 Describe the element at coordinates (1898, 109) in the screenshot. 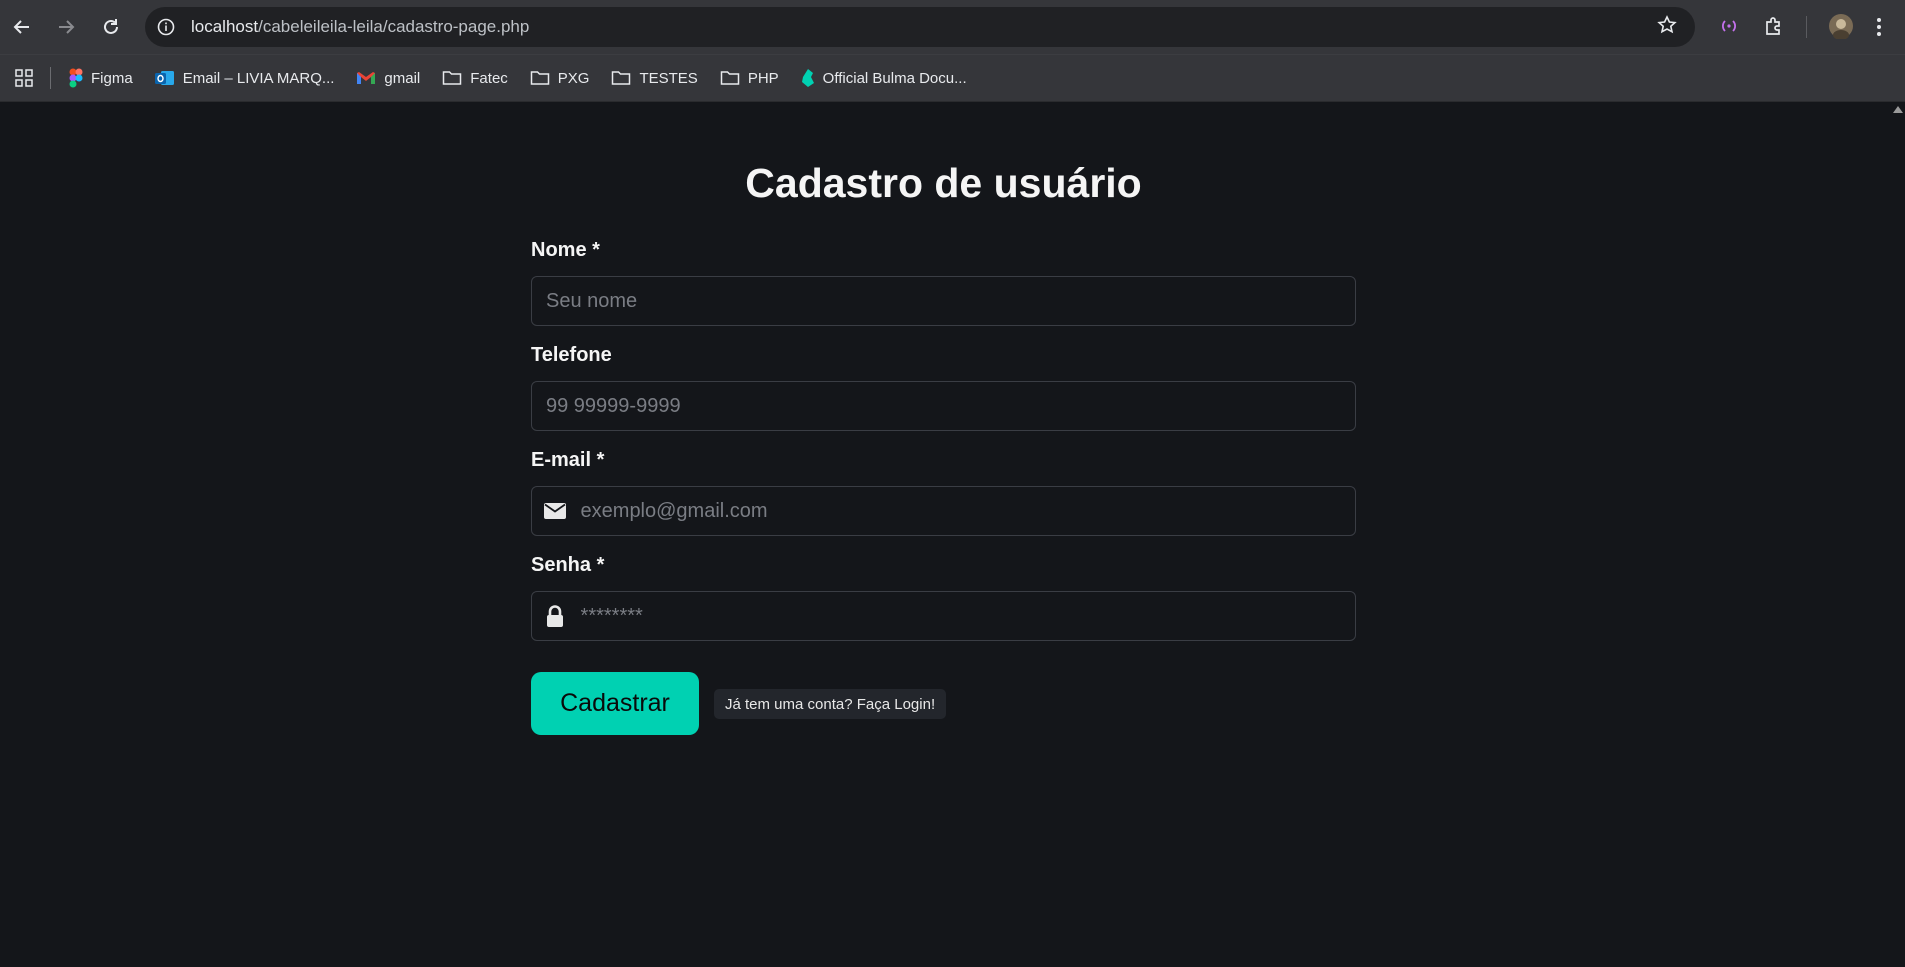

I see `scroll-up-arrow-icon` at that location.